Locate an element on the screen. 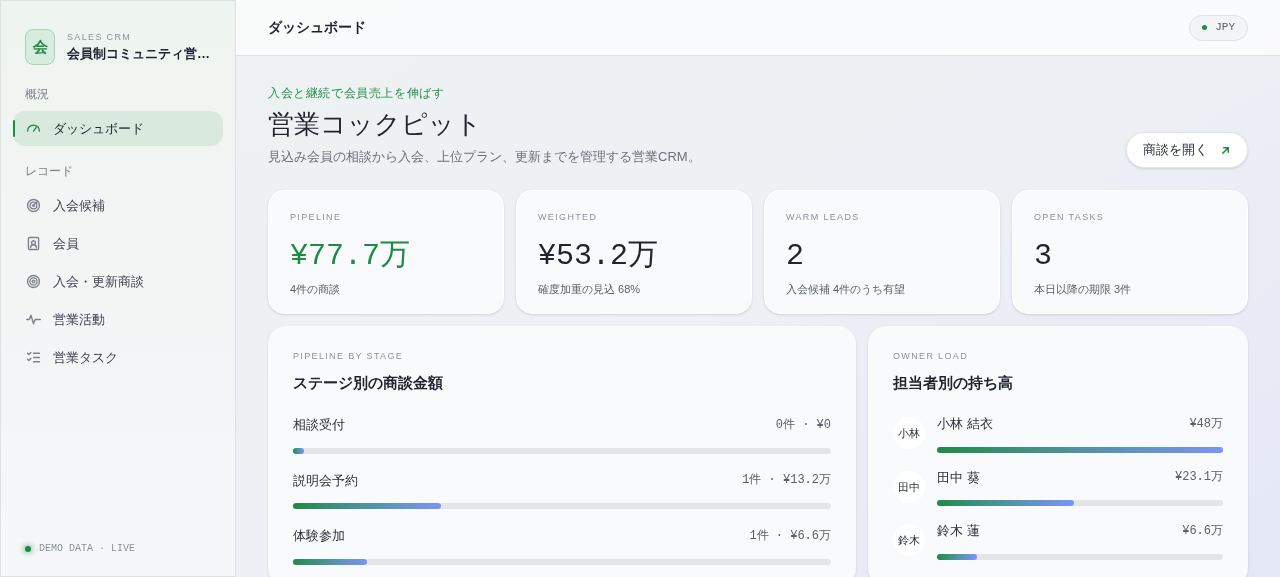 The width and height of the screenshot is (1280, 577). hero-eyebrow: 入会と継続で会員売上を伸ばす is located at coordinates (357, 93).